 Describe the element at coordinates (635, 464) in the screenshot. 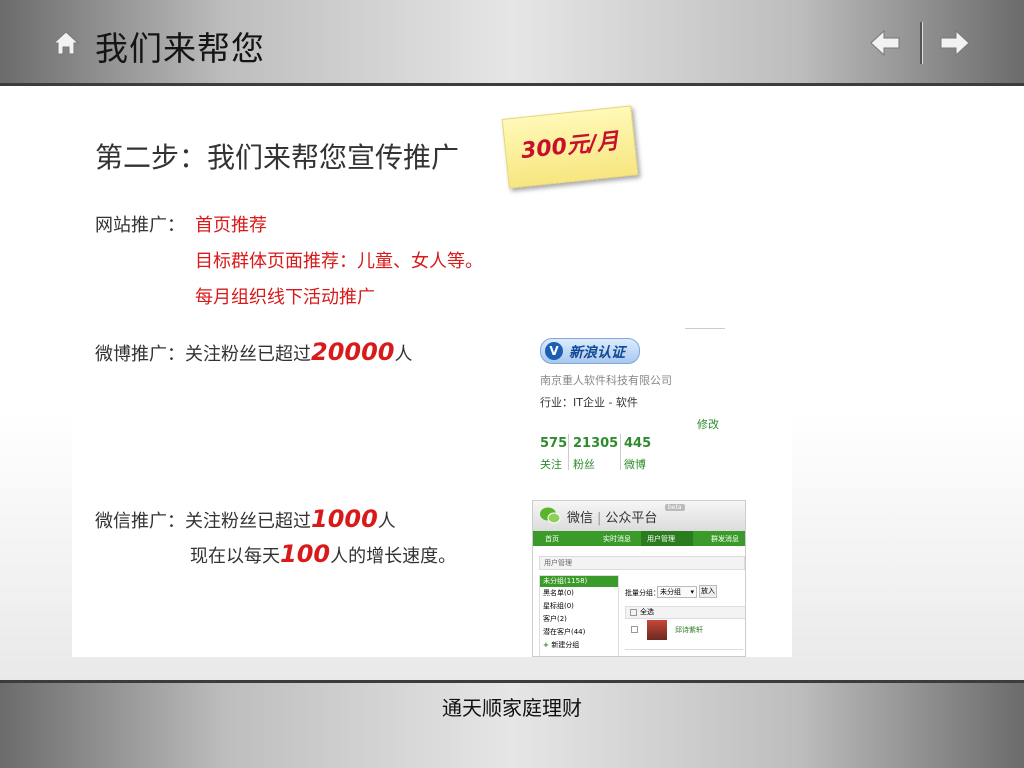

I see `stat-posts-label: 微博` at that location.